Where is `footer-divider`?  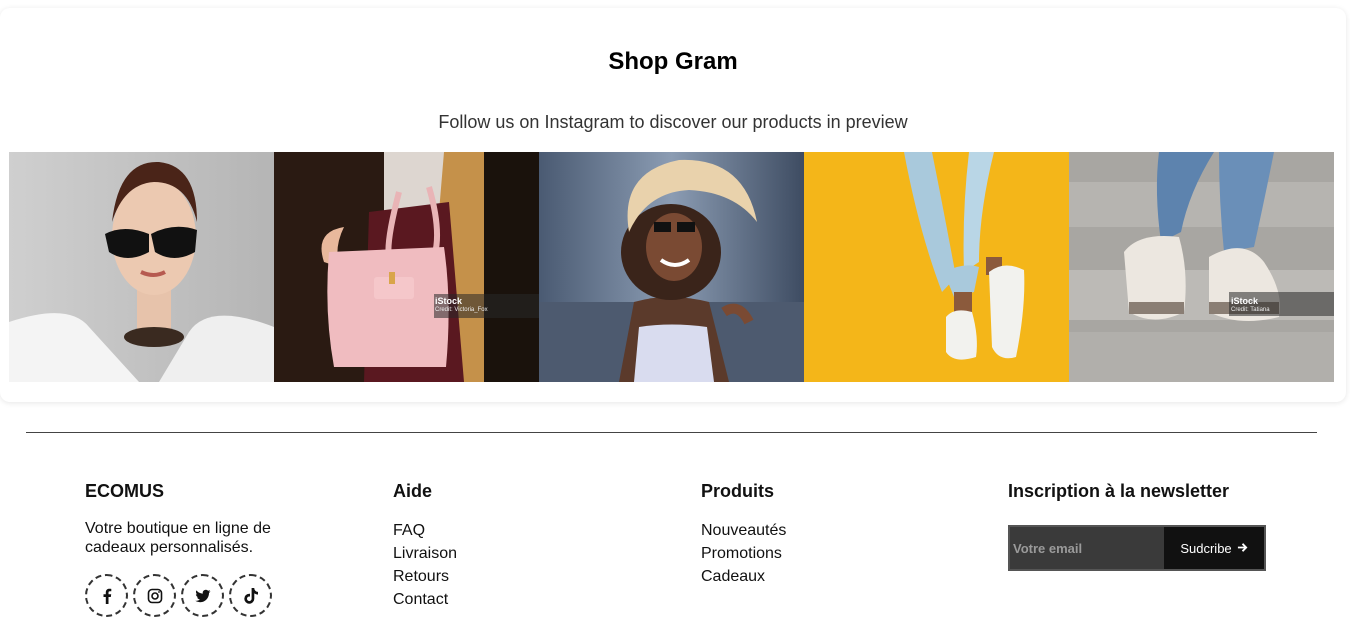
footer-divider is located at coordinates (671, 432).